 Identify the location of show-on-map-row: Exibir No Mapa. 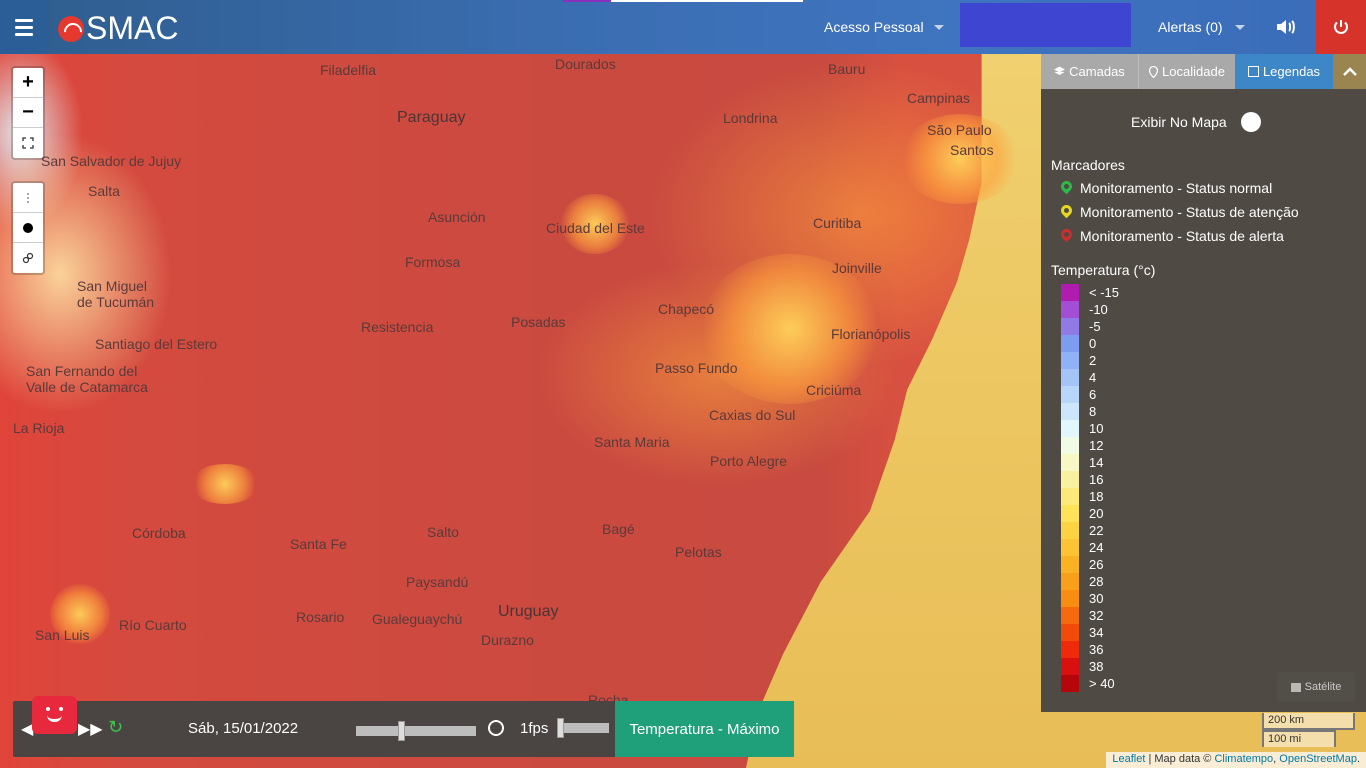
(1196, 122).